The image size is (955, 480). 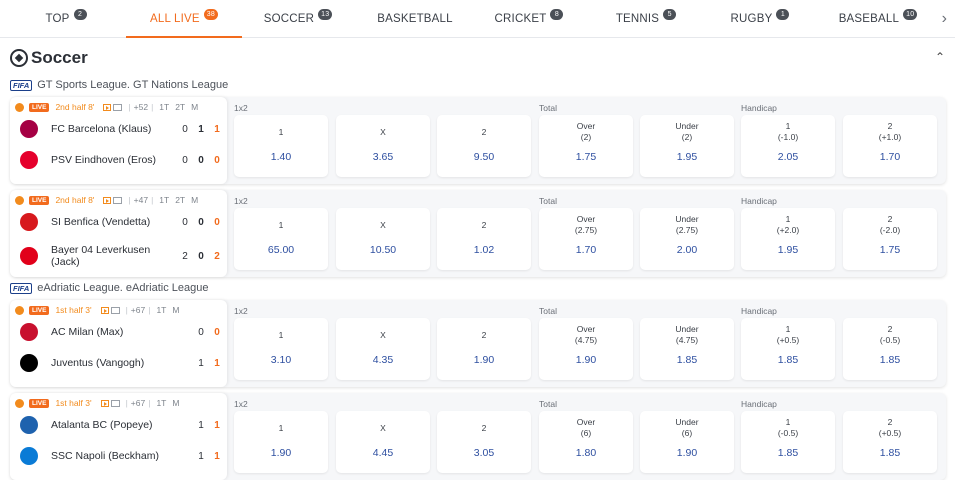 What do you see at coordinates (383, 132) in the screenshot?
I see `odds-outcome: X` at bounding box center [383, 132].